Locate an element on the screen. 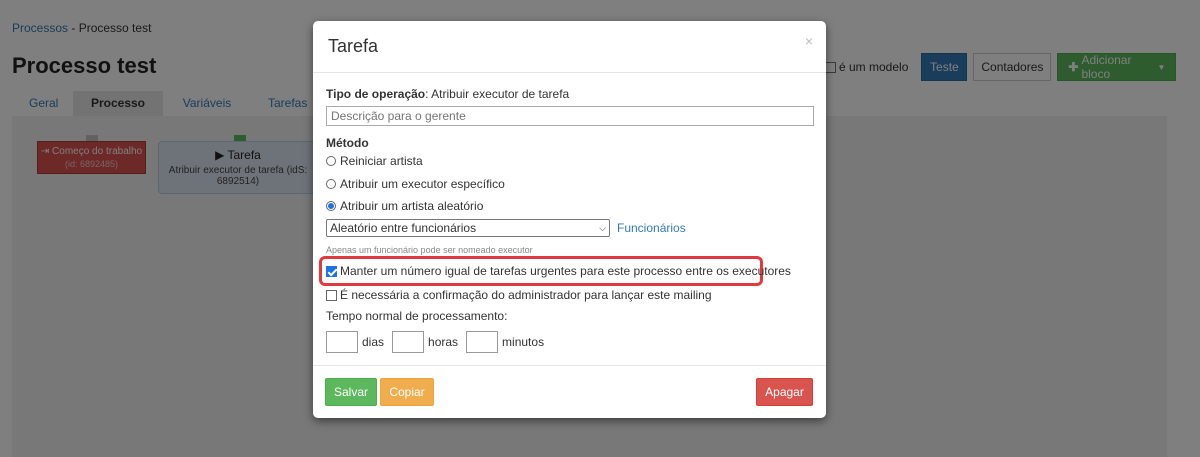 Image resolution: width=1200 pixels, height=457 pixels. radio-specific-executor: Atribuir um executor específico is located at coordinates (415, 184).